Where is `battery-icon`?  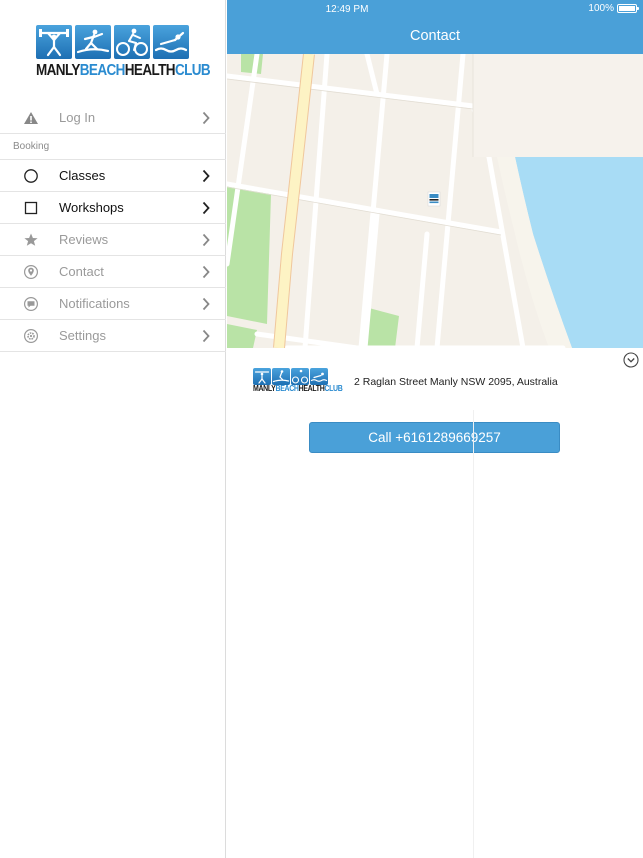
battery-icon is located at coordinates (628, 8).